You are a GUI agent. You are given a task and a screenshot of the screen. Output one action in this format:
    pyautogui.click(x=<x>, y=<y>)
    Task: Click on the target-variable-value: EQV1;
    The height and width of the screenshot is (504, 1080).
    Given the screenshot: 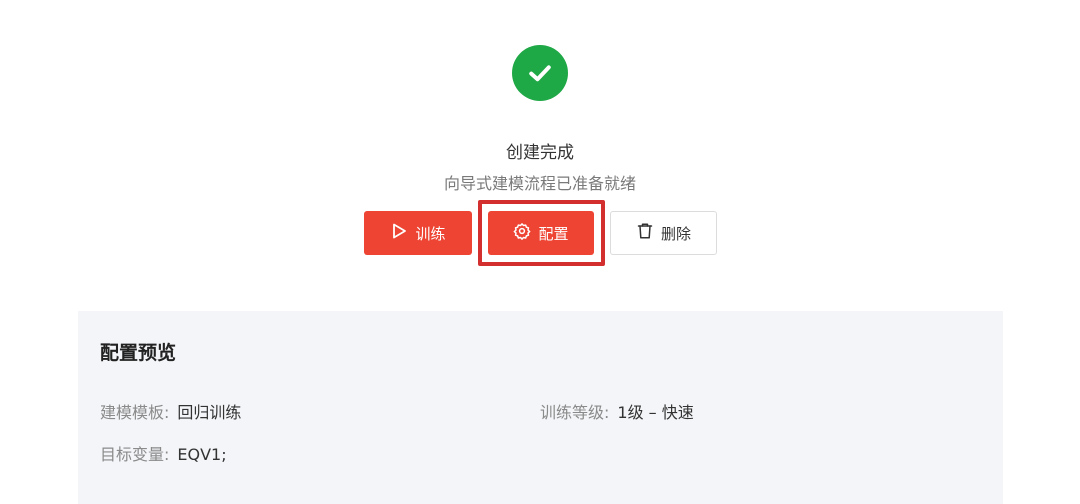 What is the action you would take?
    pyautogui.click(x=202, y=454)
    